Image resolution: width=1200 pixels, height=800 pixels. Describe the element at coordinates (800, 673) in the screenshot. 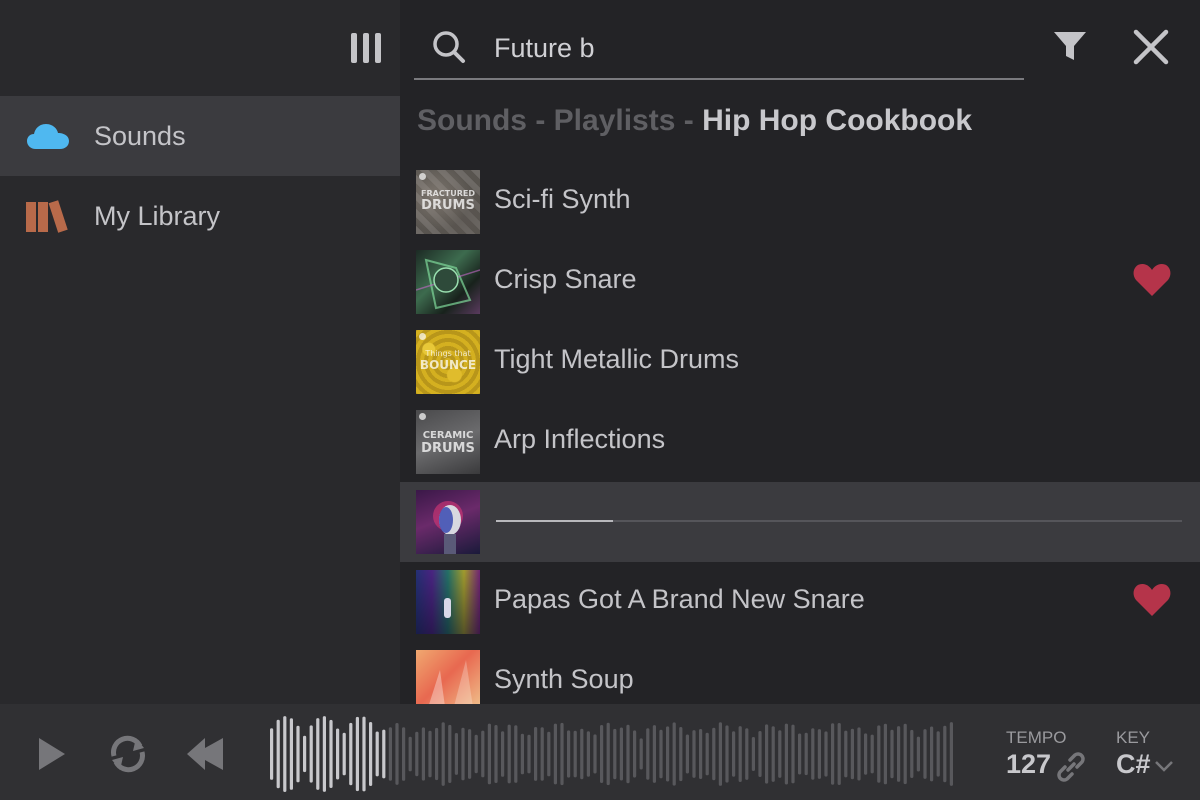

I see `list-item: Synth Soup` at that location.